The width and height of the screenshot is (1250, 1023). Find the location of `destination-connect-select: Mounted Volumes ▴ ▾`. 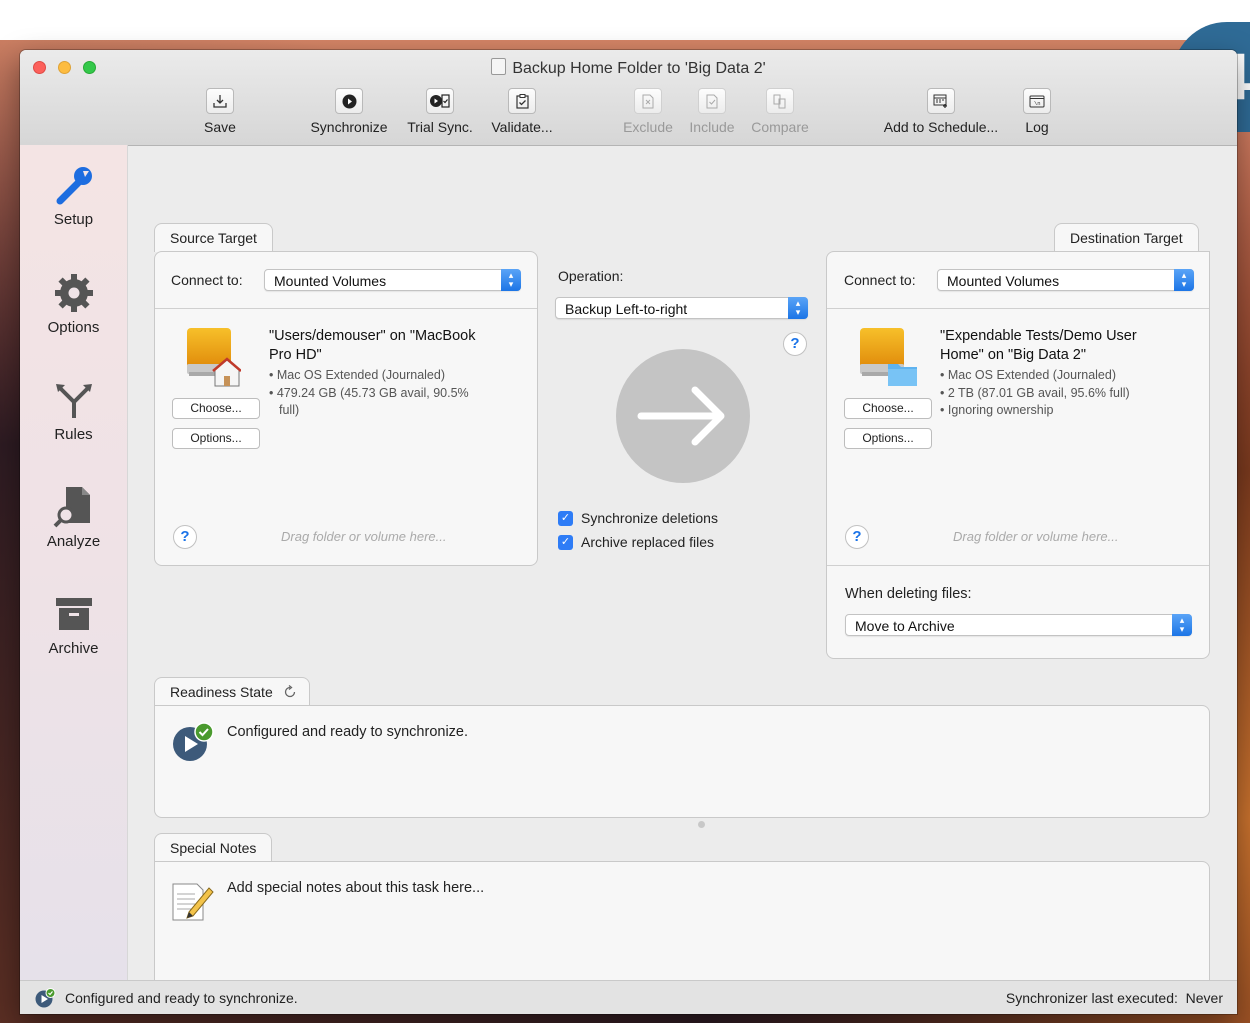

destination-connect-select: Mounted Volumes ▴ ▾ is located at coordinates (1065, 280).